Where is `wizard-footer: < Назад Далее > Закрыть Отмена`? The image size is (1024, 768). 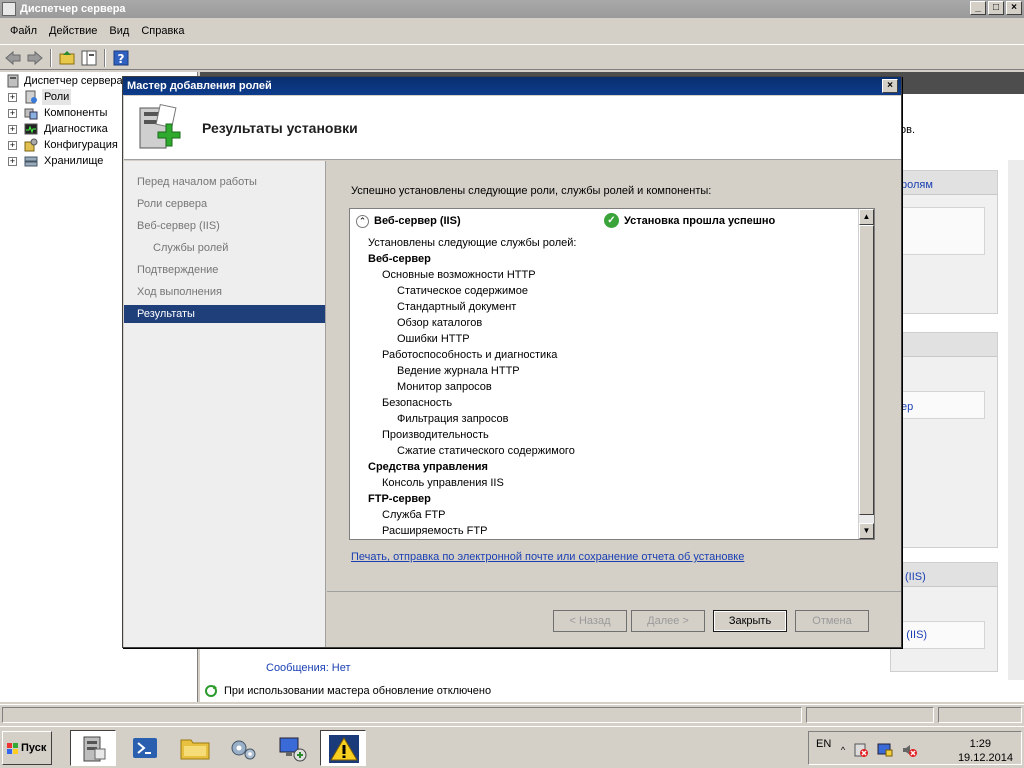
wizard-footer: < Назад Далее > Закрыть Отмена is located at coordinates (614, 619).